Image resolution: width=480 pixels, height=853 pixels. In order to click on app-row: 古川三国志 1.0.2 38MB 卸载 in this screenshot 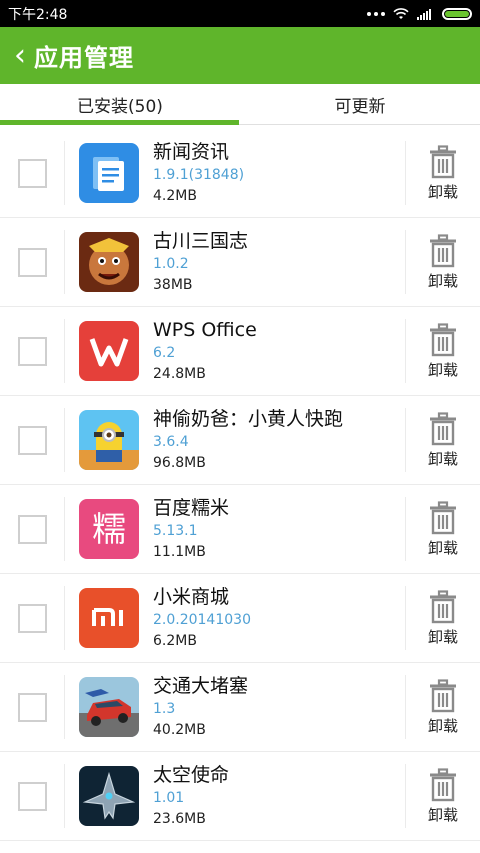, I will do `click(240, 262)`.